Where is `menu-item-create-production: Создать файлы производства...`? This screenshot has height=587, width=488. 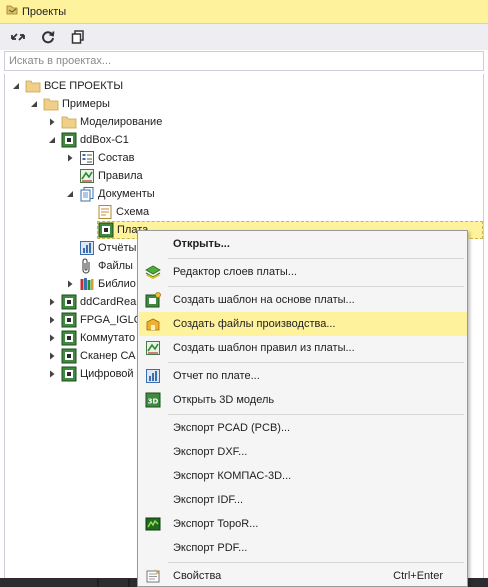
menu-item-create-production: Создать файлы производства... is located at coordinates (303, 324).